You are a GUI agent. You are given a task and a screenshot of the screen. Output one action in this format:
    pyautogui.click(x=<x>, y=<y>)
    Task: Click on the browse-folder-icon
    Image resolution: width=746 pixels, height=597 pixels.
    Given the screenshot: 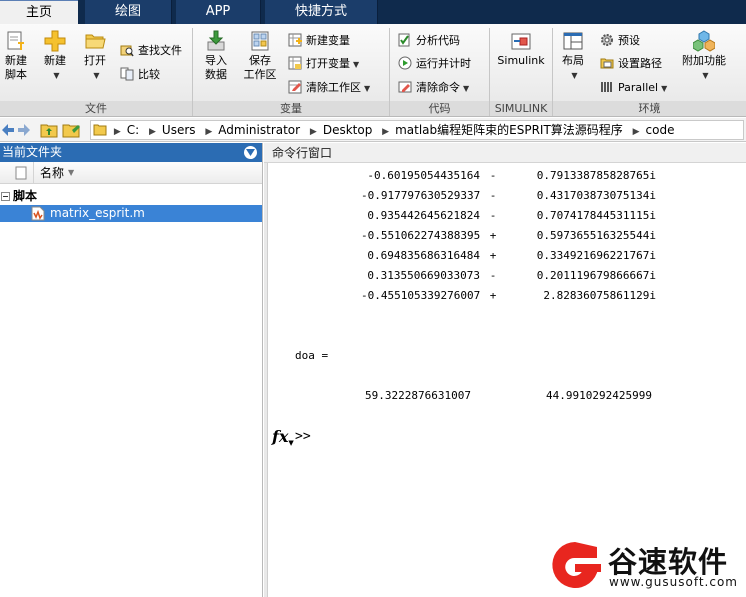 What is the action you would take?
    pyautogui.click(x=72, y=130)
    